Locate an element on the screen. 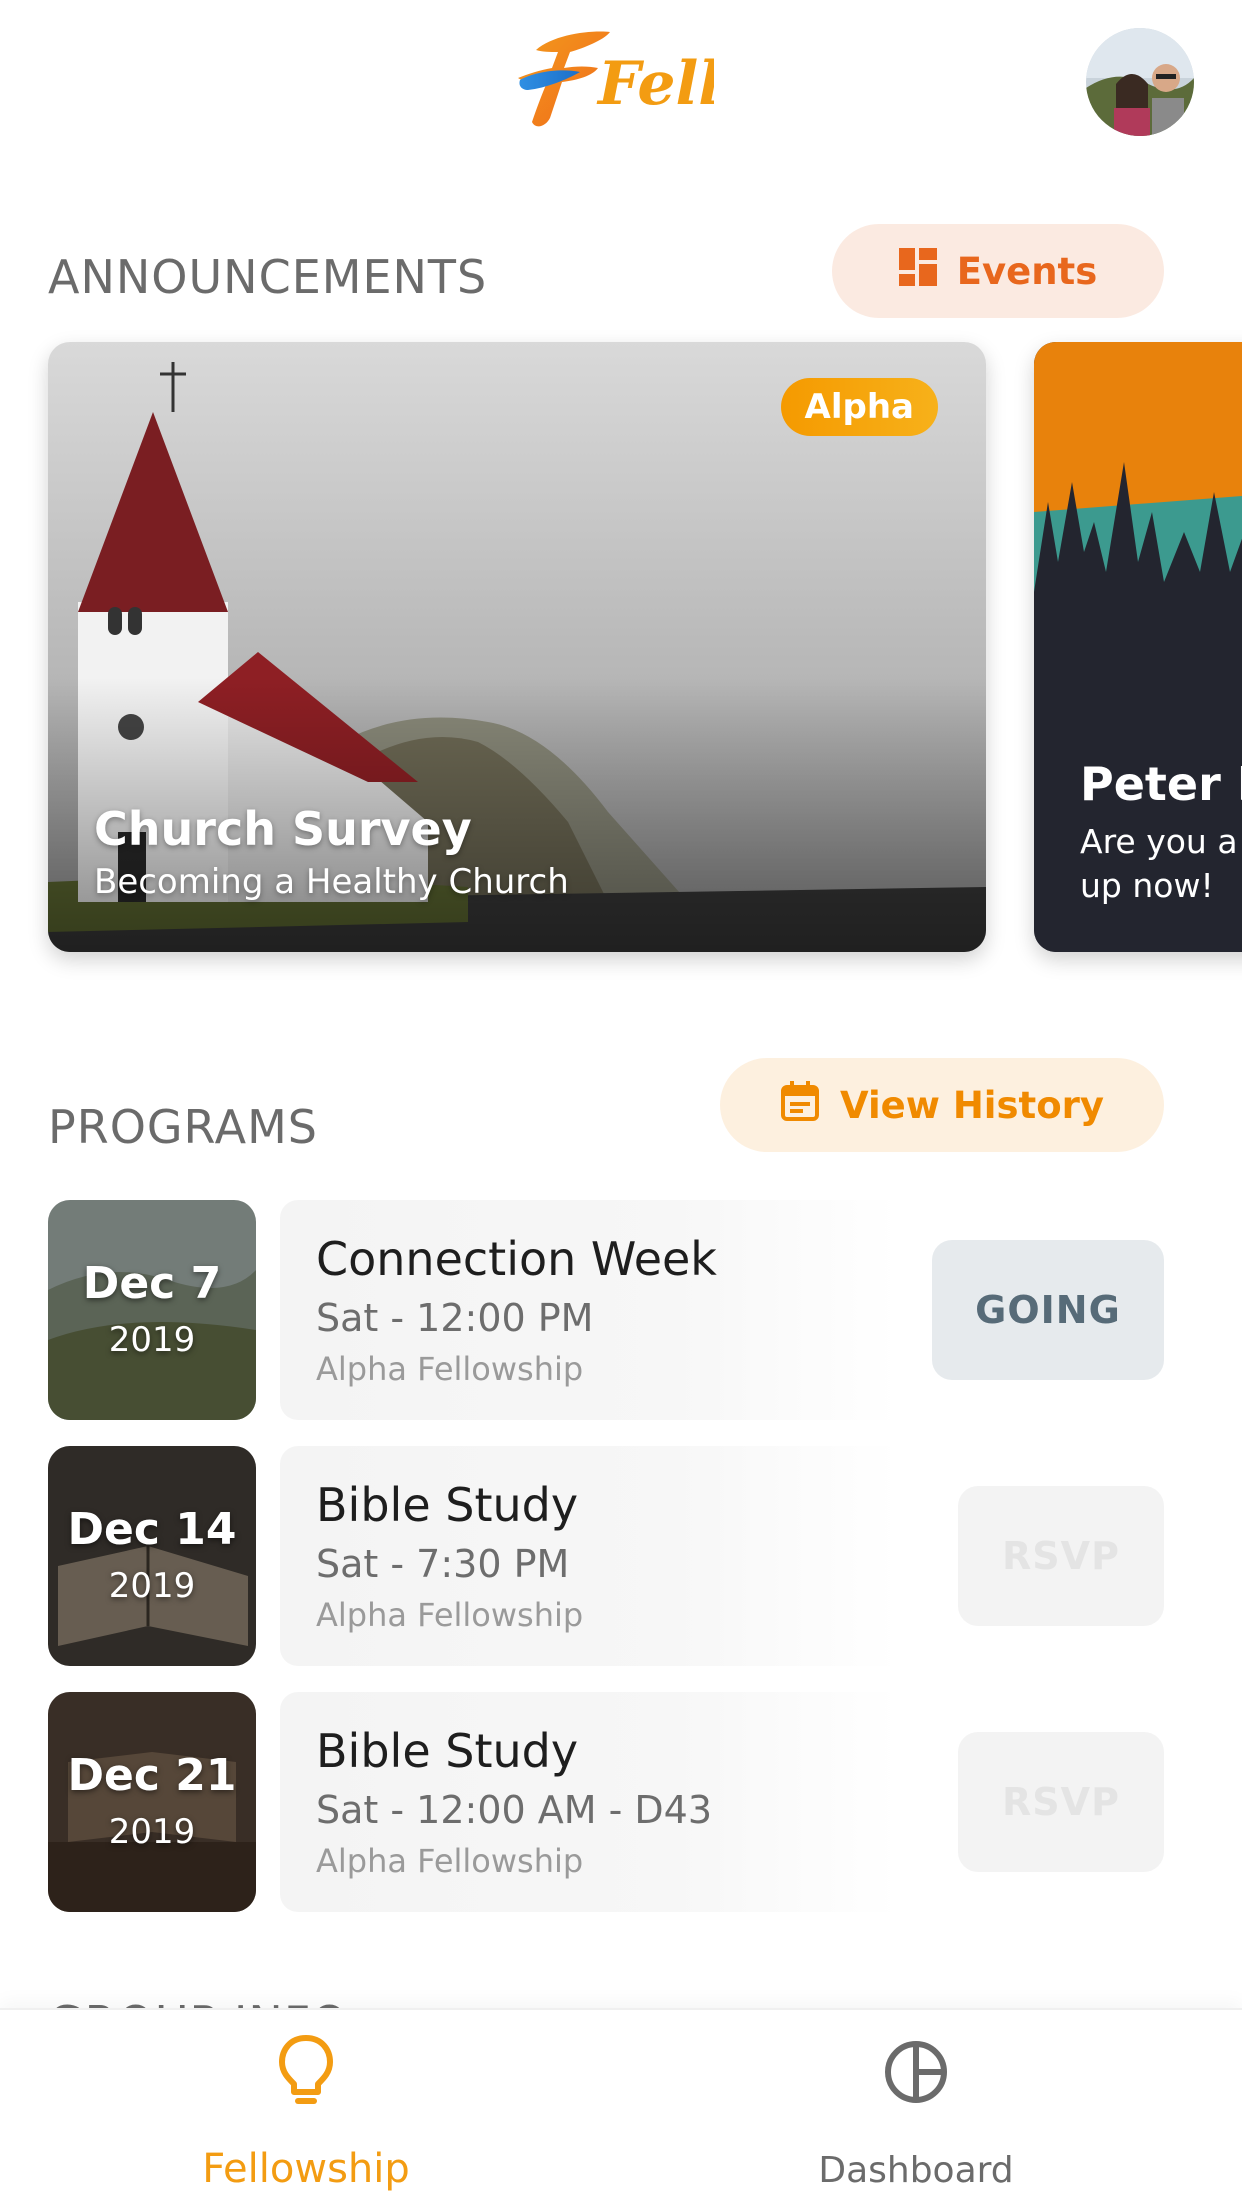 Image resolution: width=1242 pixels, height=2208 pixels. card-tag-badge: Alpha is located at coordinates (859, 407).